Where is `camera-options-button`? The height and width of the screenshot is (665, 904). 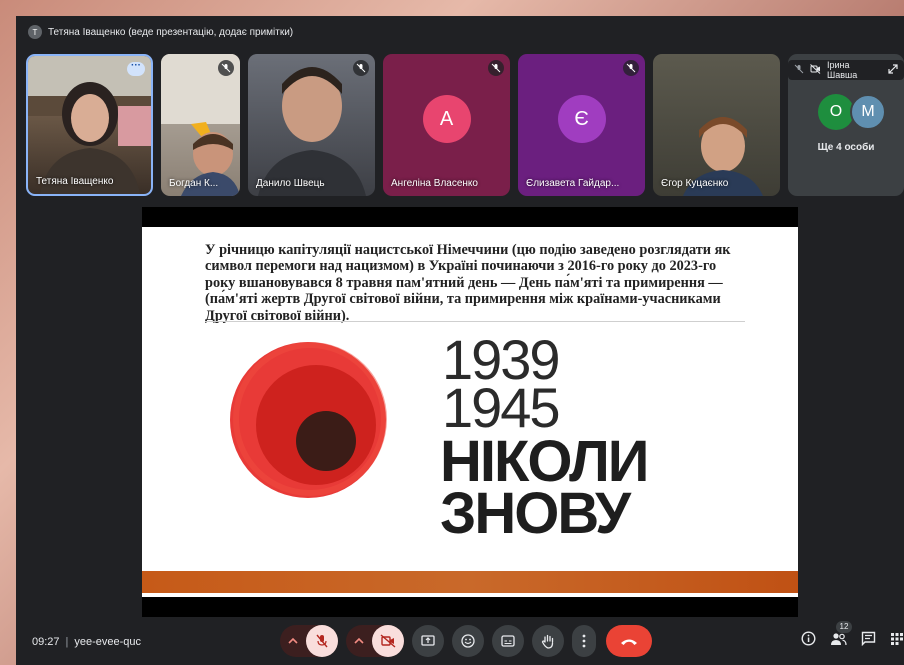 camera-options-button is located at coordinates (359, 641).